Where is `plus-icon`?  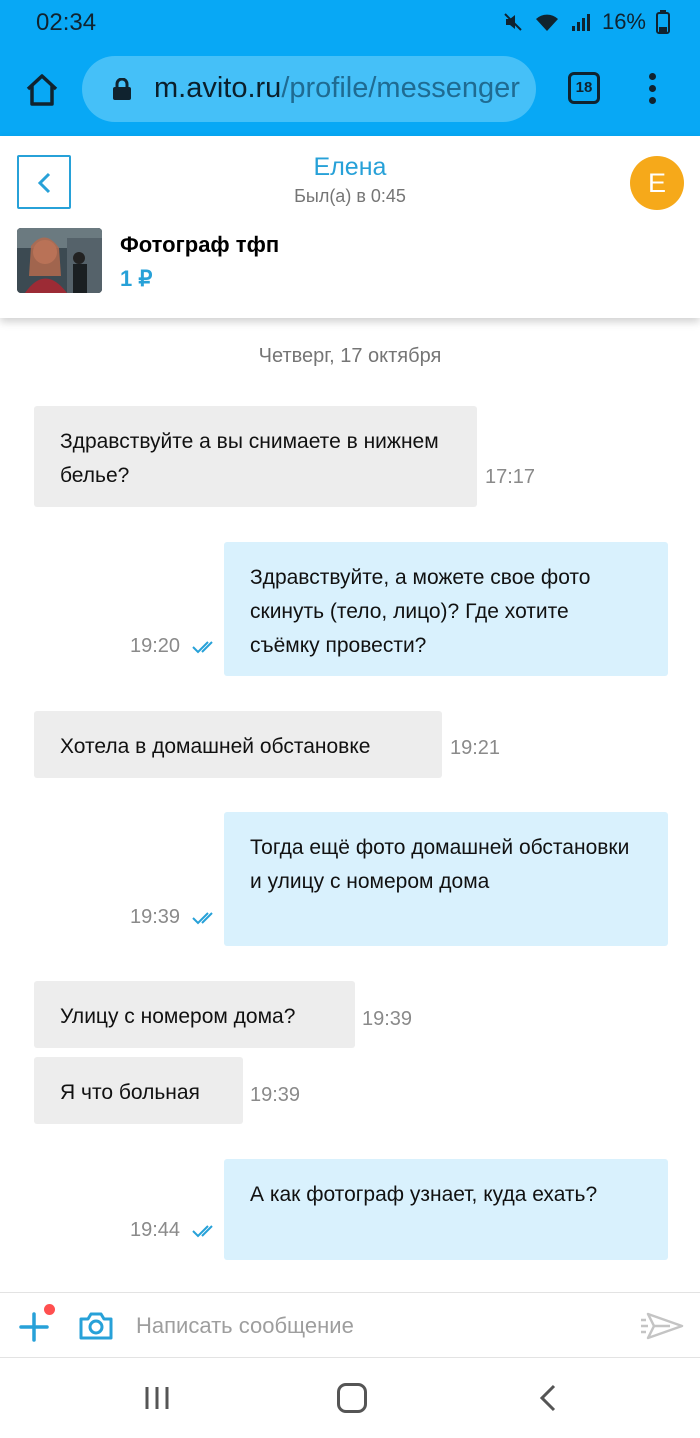 plus-icon is located at coordinates (34, 1327).